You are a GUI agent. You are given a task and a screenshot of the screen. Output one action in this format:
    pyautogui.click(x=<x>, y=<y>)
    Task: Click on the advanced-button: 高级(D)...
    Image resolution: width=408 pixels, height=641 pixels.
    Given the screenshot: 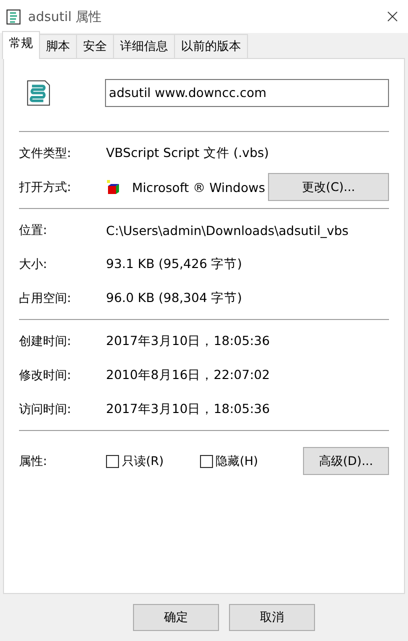 What is the action you would take?
    pyautogui.click(x=346, y=461)
    